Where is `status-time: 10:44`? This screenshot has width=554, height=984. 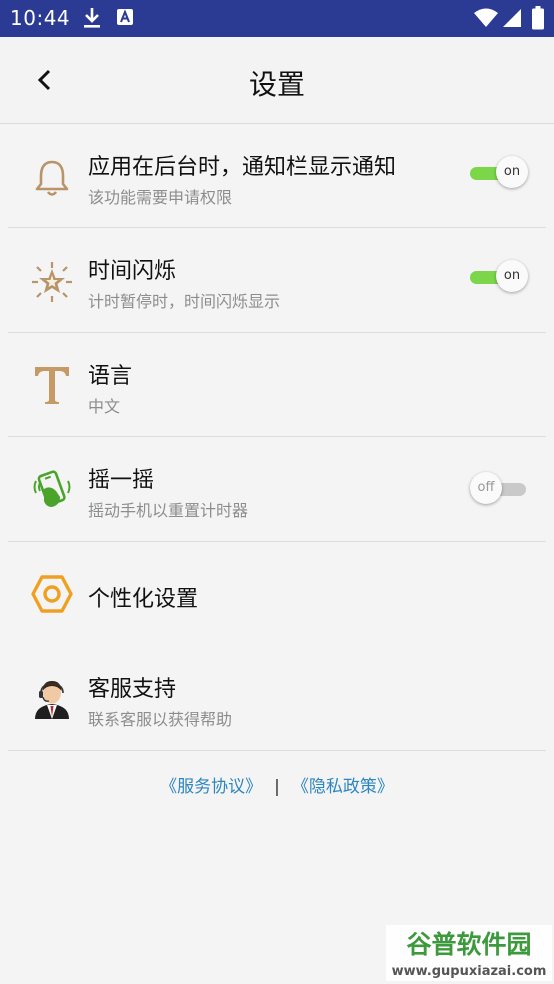 status-time: 10:44 is located at coordinates (40, 18).